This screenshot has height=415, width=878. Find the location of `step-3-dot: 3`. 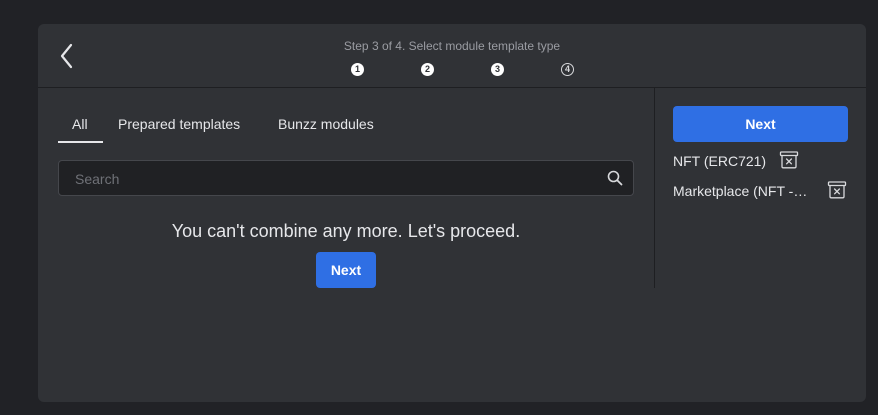

step-3-dot: 3 is located at coordinates (497, 69).